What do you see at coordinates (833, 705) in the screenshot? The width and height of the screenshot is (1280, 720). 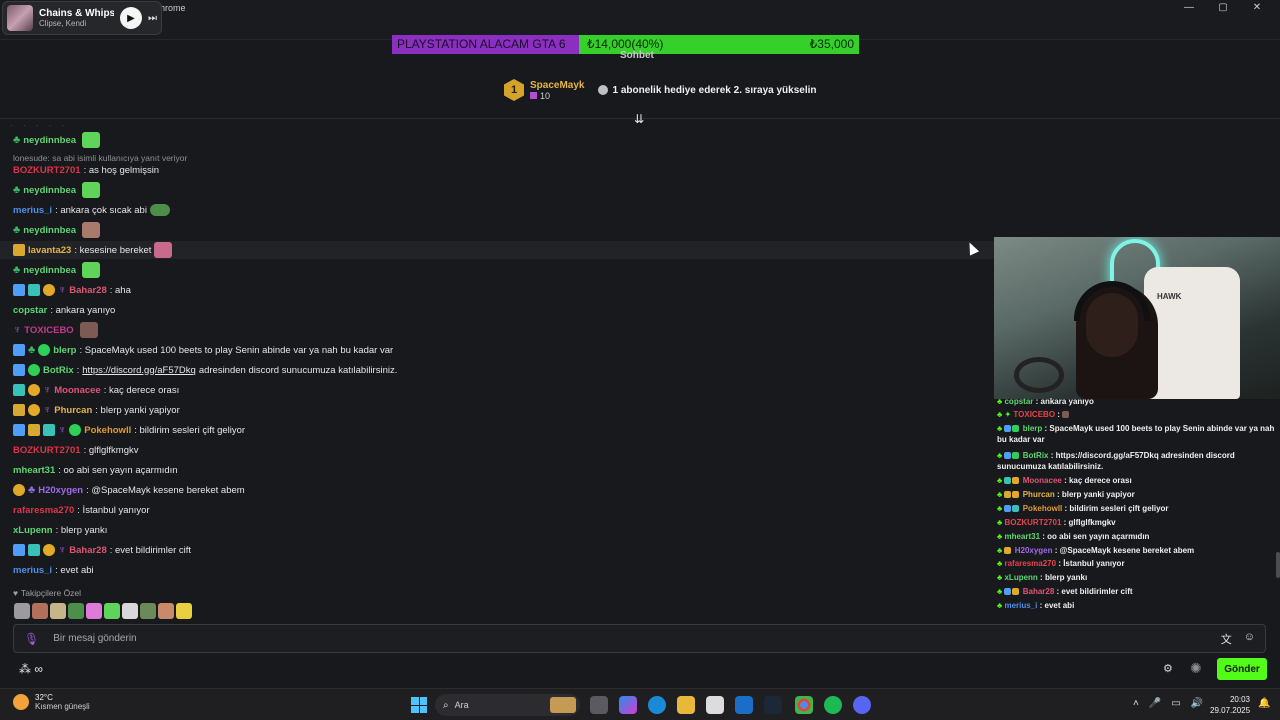 I see `spotify-icon` at bounding box center [833, 705].